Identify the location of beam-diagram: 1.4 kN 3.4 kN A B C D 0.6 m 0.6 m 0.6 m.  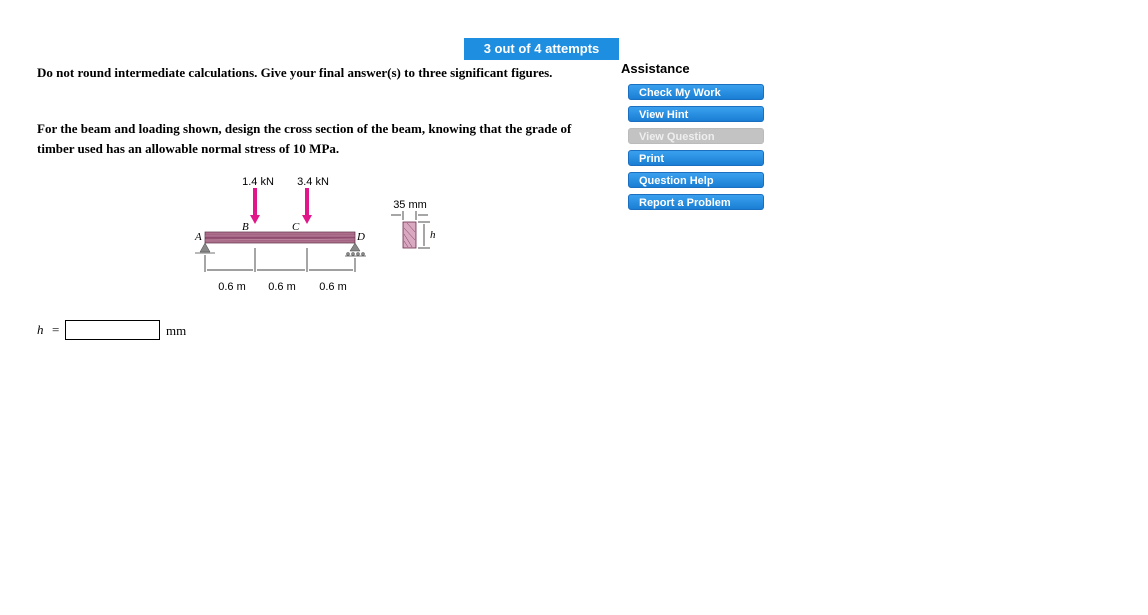
(315, 234).